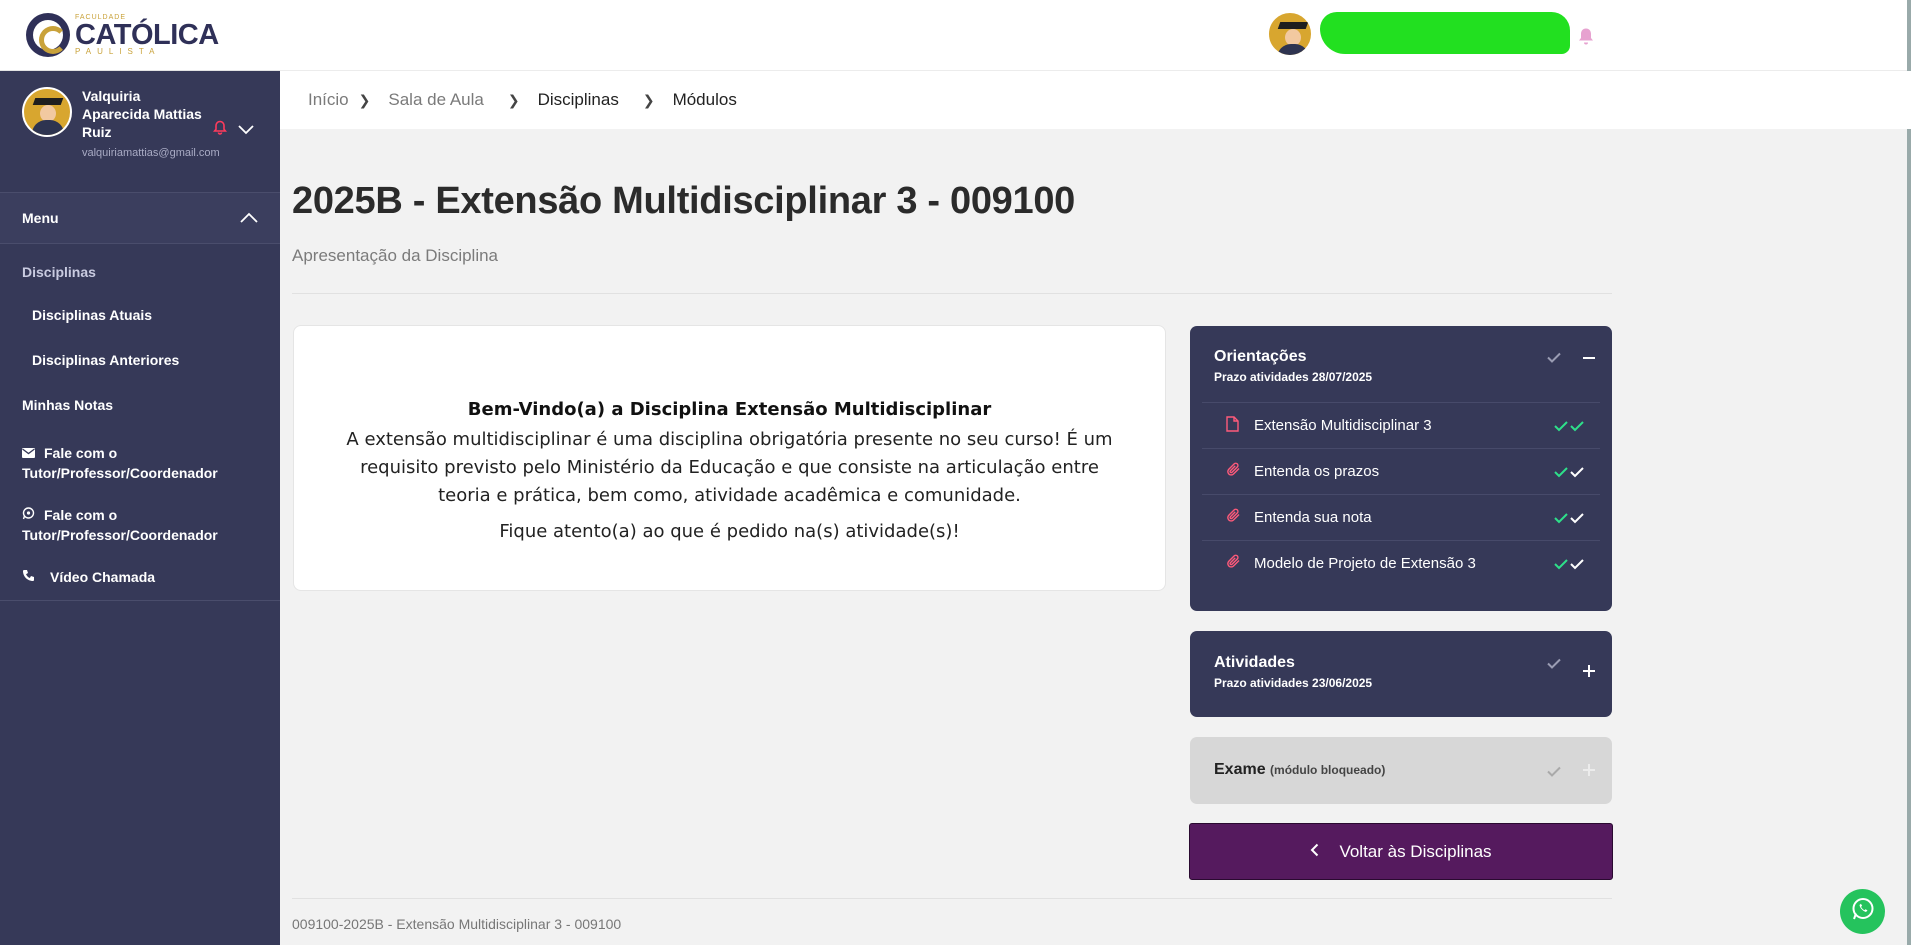  Describe the element at coordinates (328, 100) in the screenshot. I see `breadcrumb-inicio: Início` at that location.